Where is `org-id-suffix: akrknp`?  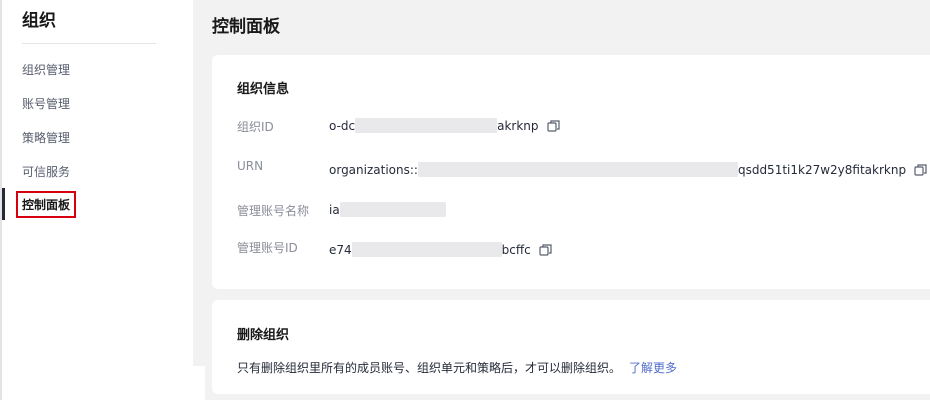 org-id-suffix: akrknp is located at coordinates (518, 125).